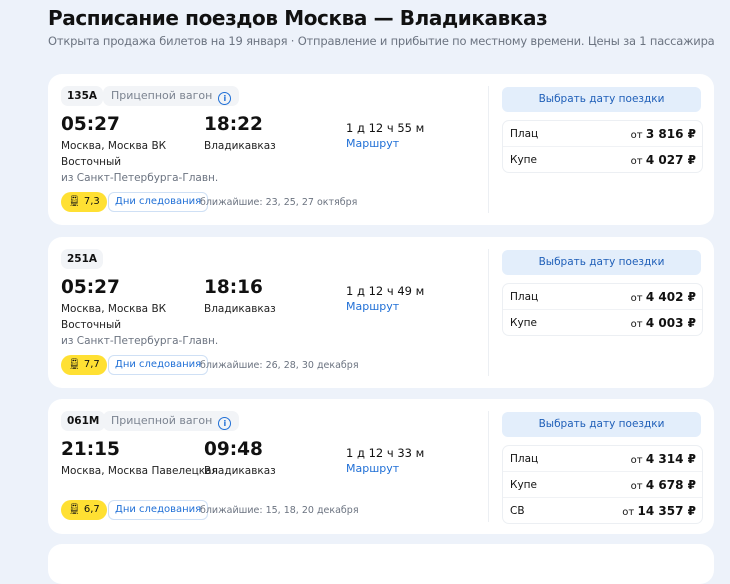 This screenshot has height=584, width=730. Describe the element at coordinates (233, 287) in the screenshot. I see `arrival-time: 18:16` at that location.